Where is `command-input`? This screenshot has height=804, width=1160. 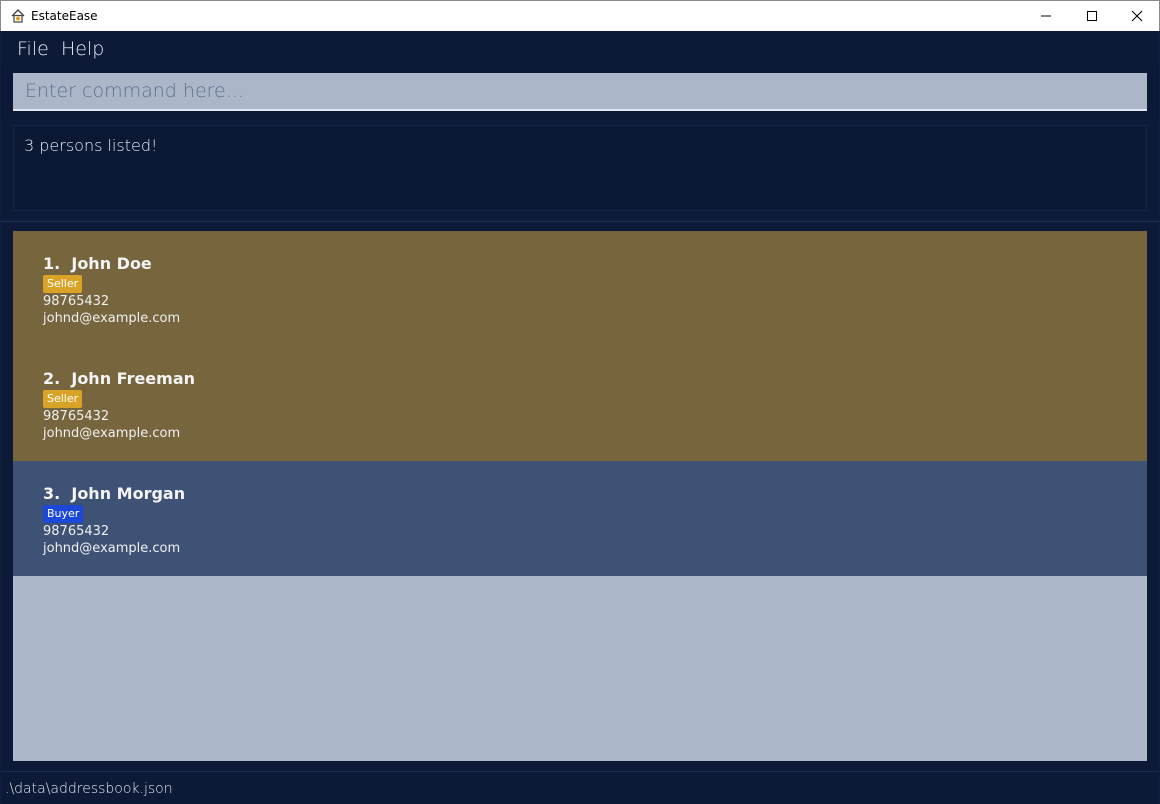
command-input is located at coordinates (580, 92).